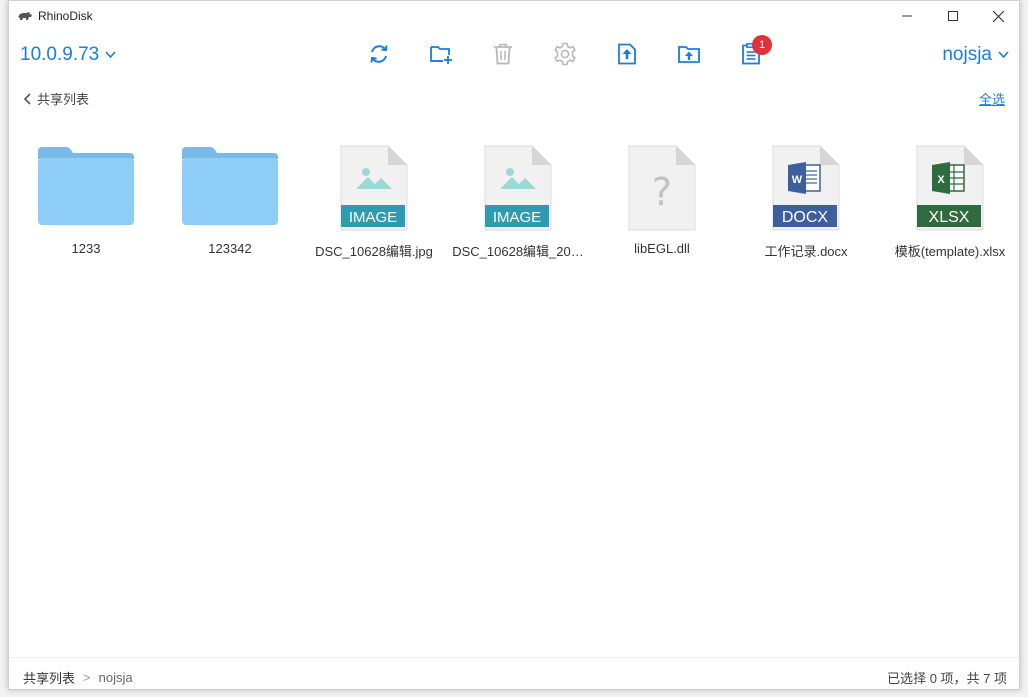 This screenshot has height=697, width=1028. Describe the element at coordinates (805, 217) in the screenshot. I see `file-type-badge: DOCX` at that location.